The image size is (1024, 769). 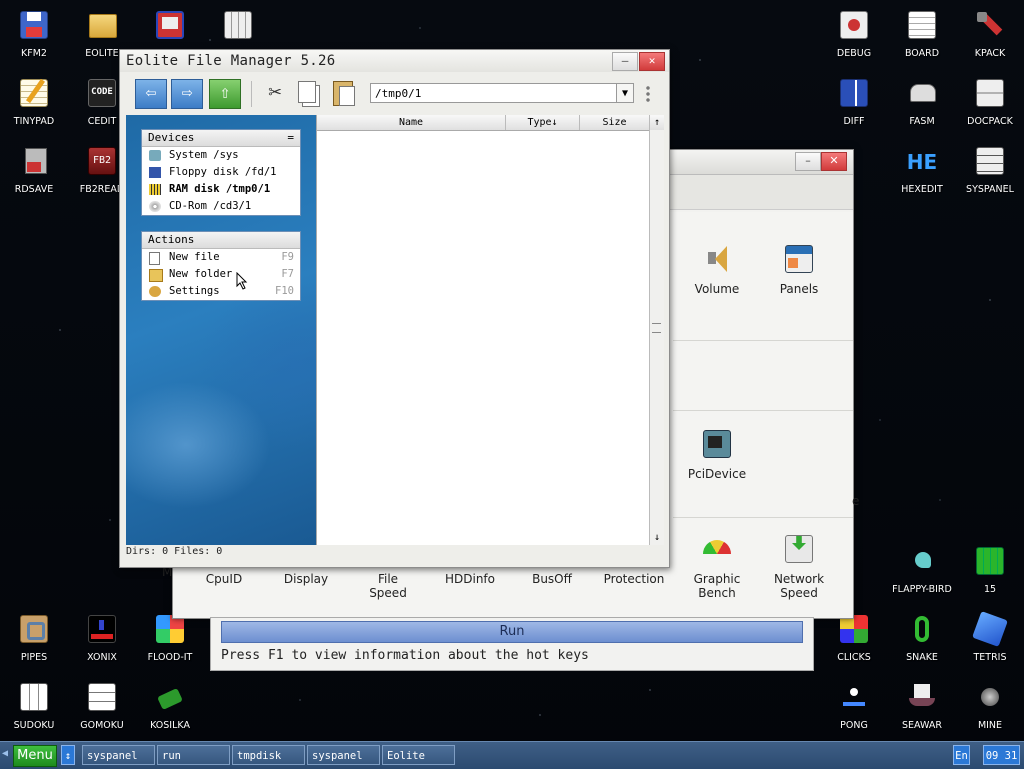 I want to click on column-name: Name, so click(x=411, y=122).